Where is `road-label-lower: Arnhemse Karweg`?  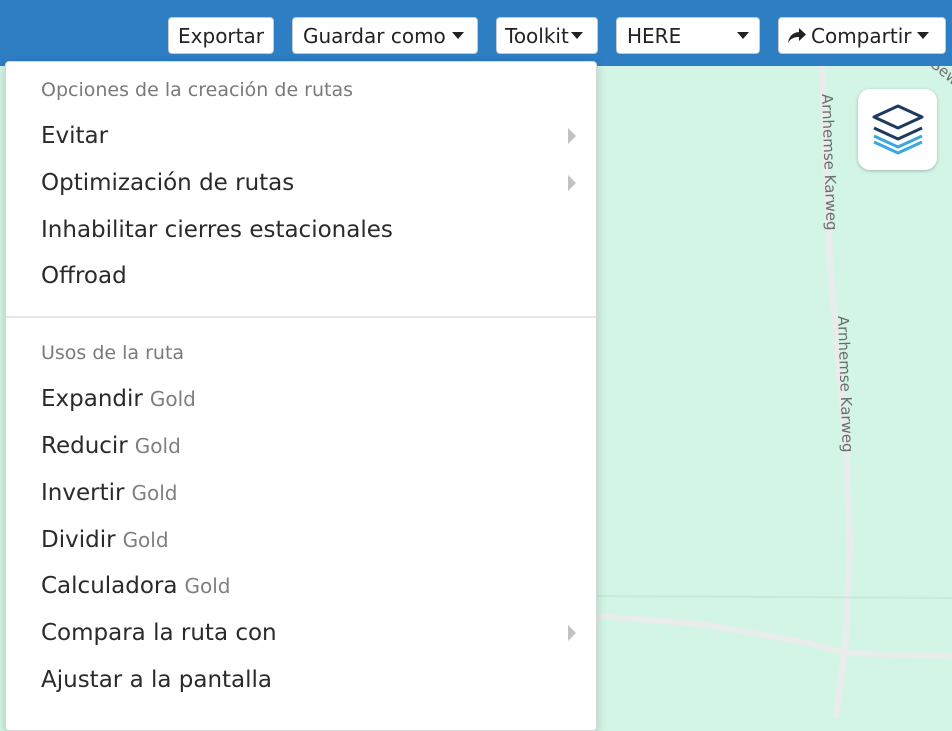 road-label-lower: Arnhemse Karweg is located at coordinates (845, 384).